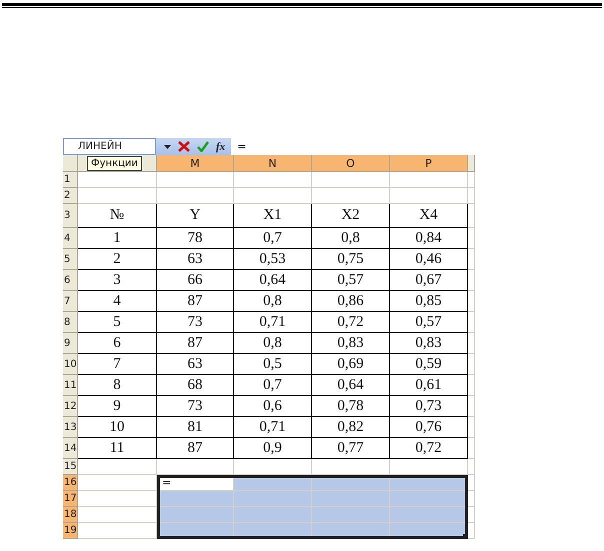 This screenshot has height=551, width=604. I want to click on column-header, so click(471, 163).